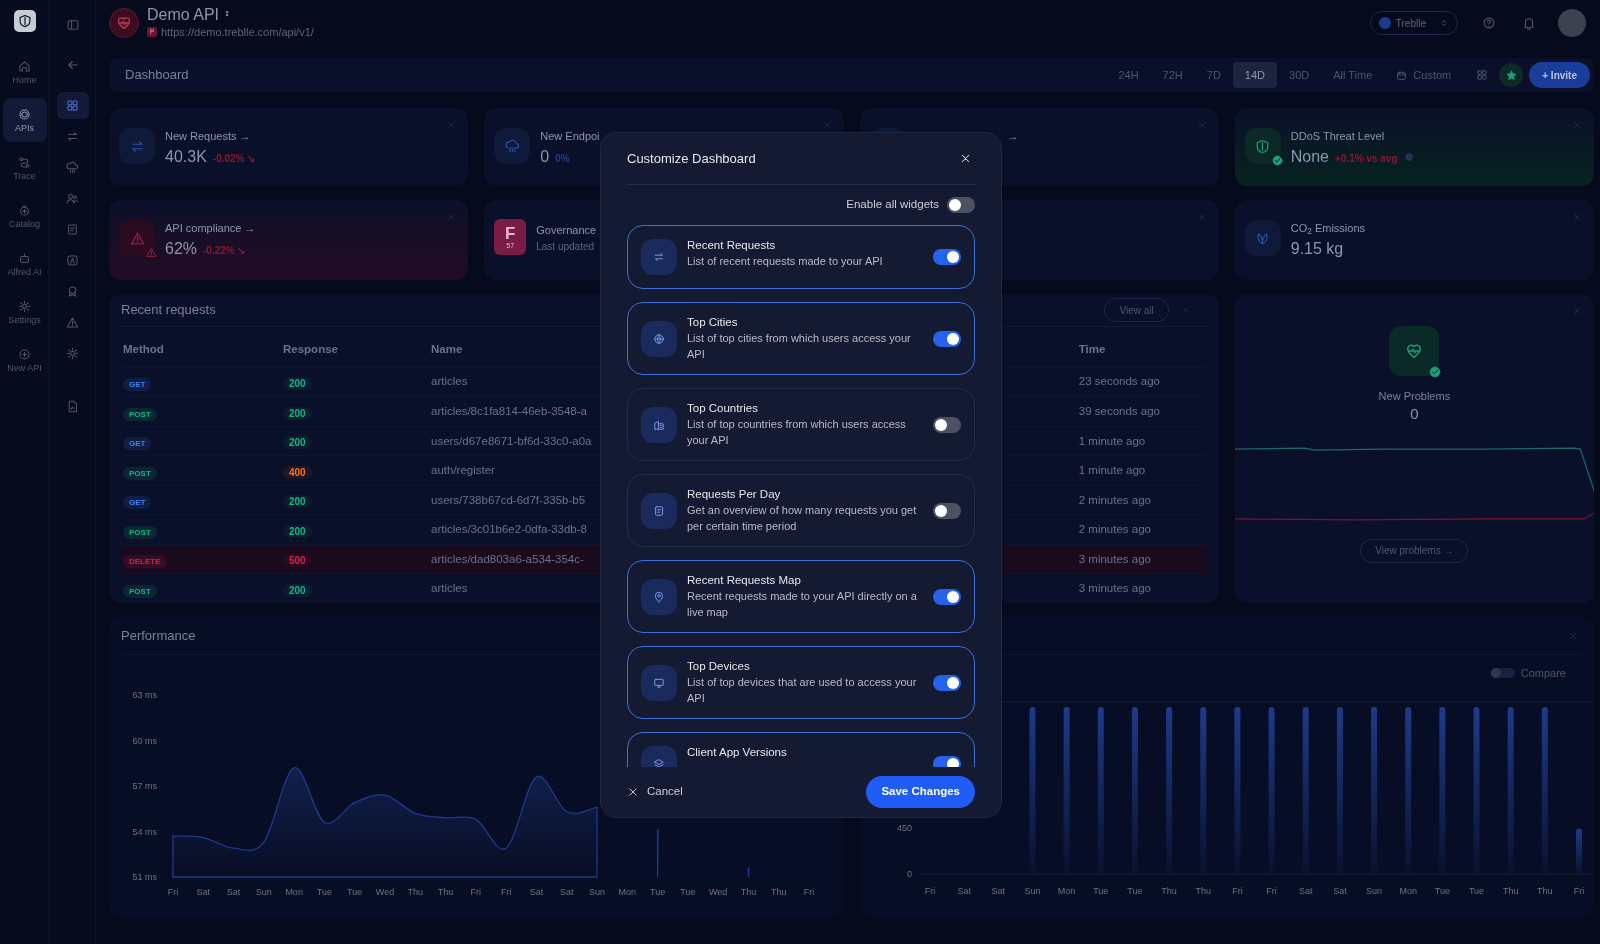  Describe the element at coordinates (1572, 23) in the screenshot. I see `user-avatar` at that location.